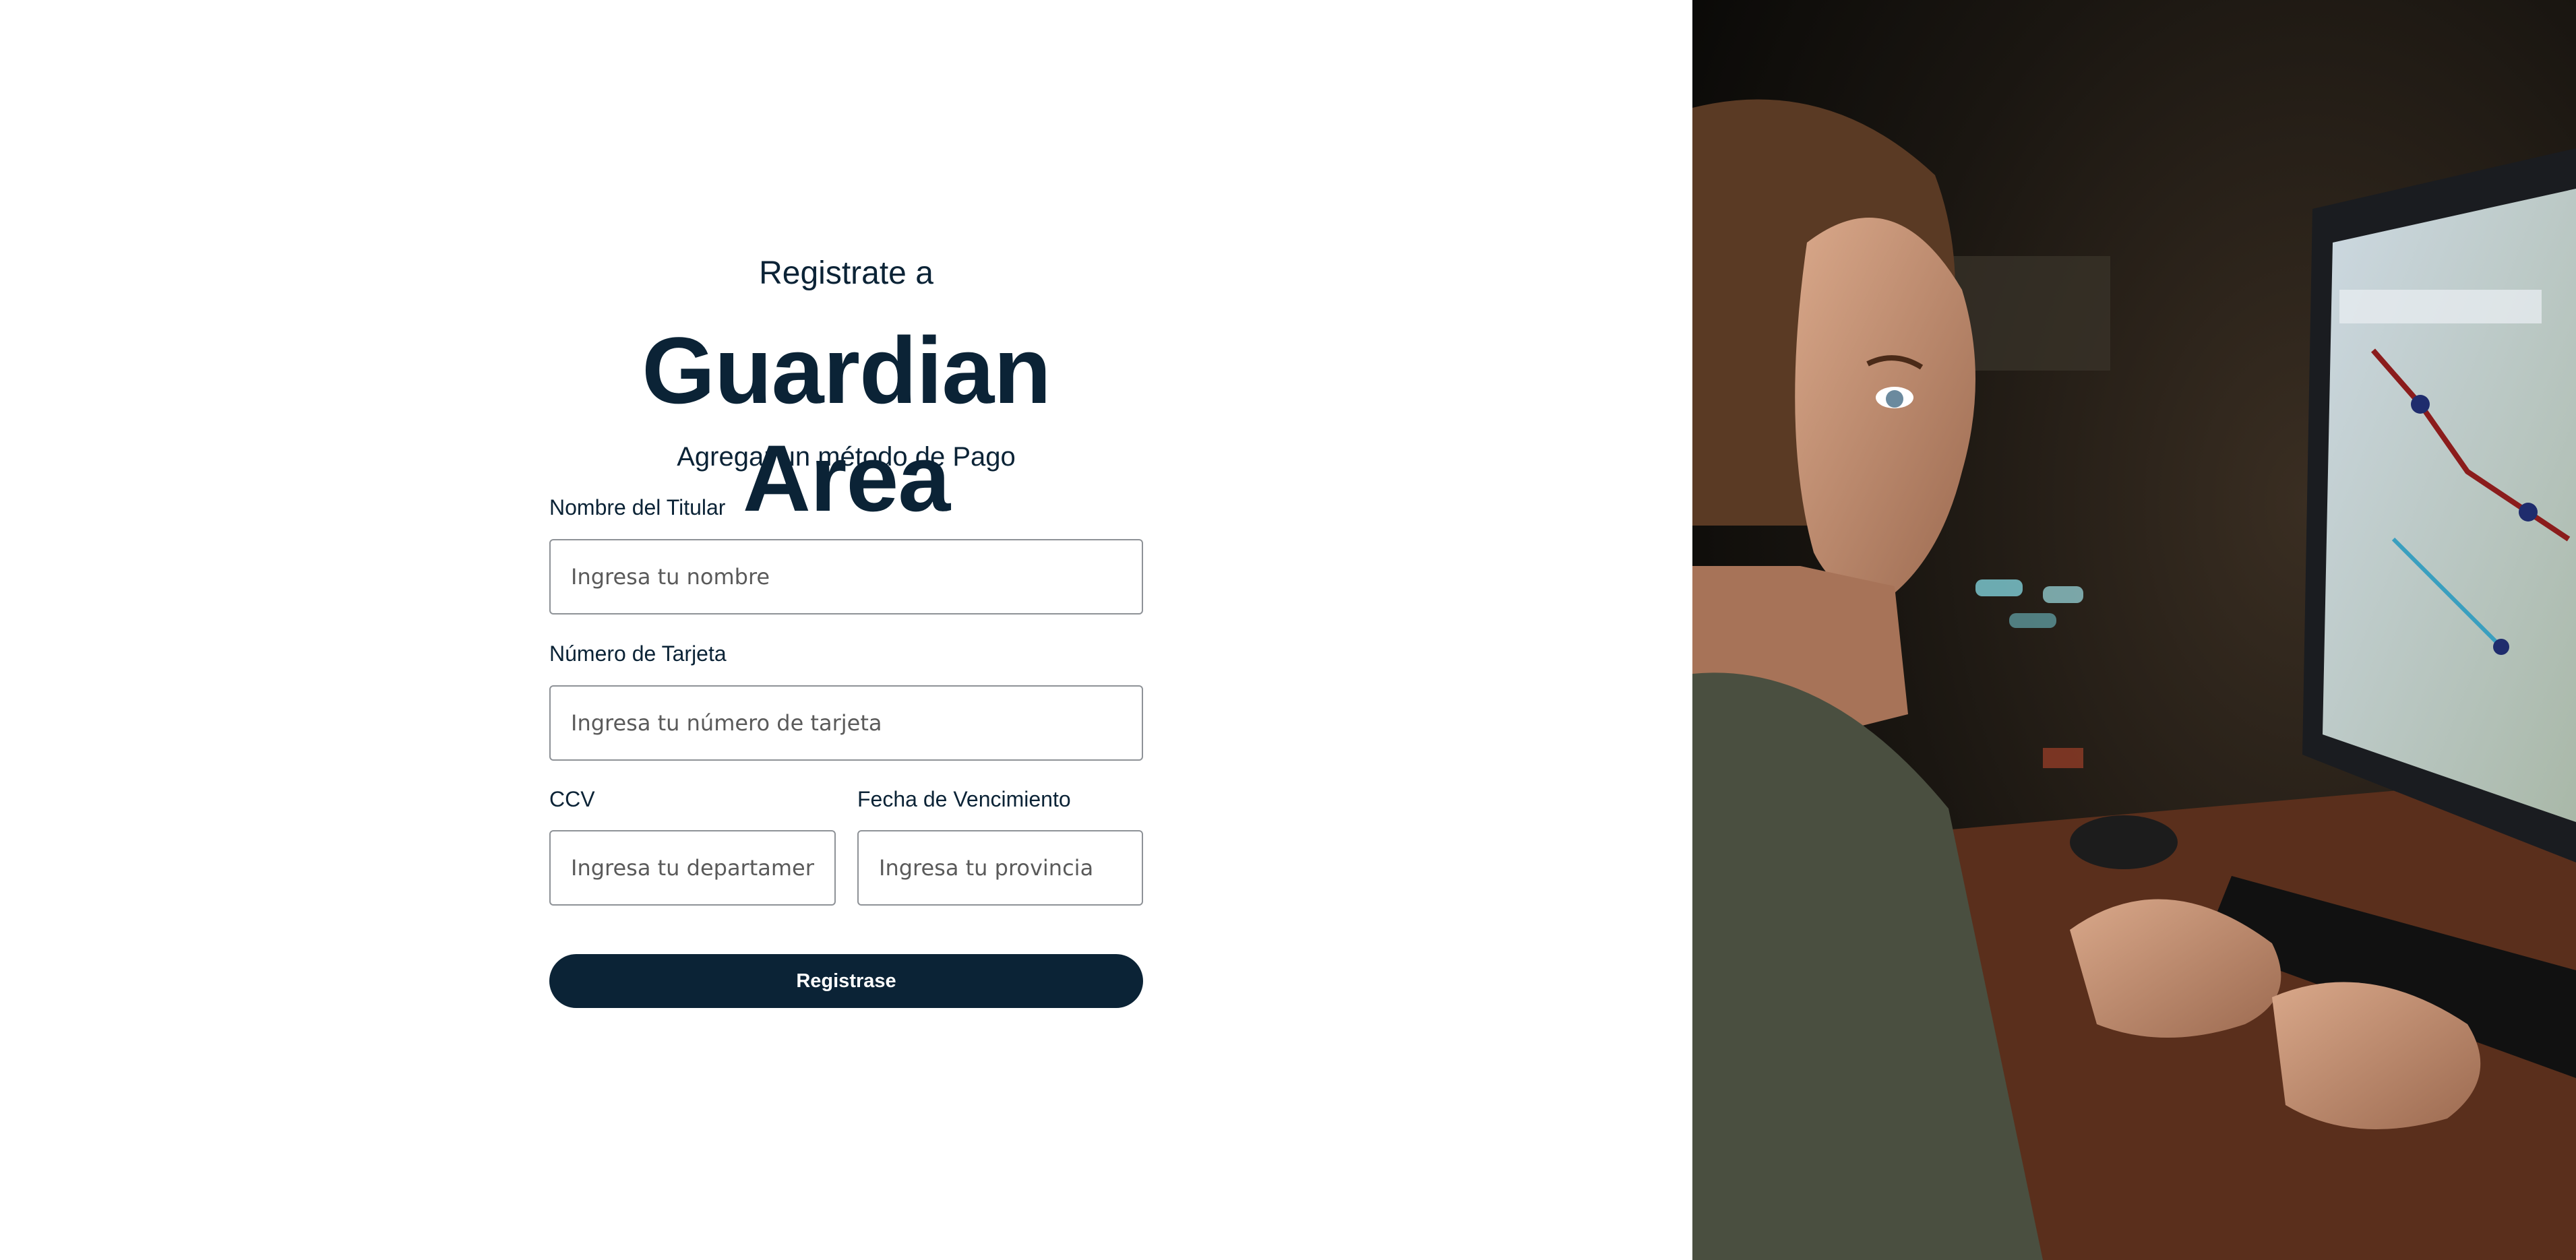  I want to click on card-number-input, so click(846, 723).